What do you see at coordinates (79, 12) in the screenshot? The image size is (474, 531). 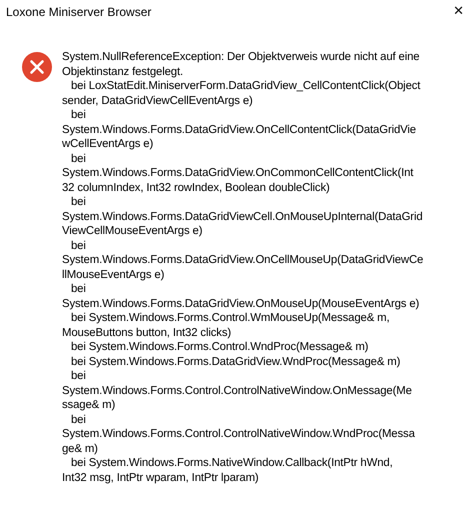 I see `window-title: Loxone Miniserver Browser` at bounding box center [79, 12].